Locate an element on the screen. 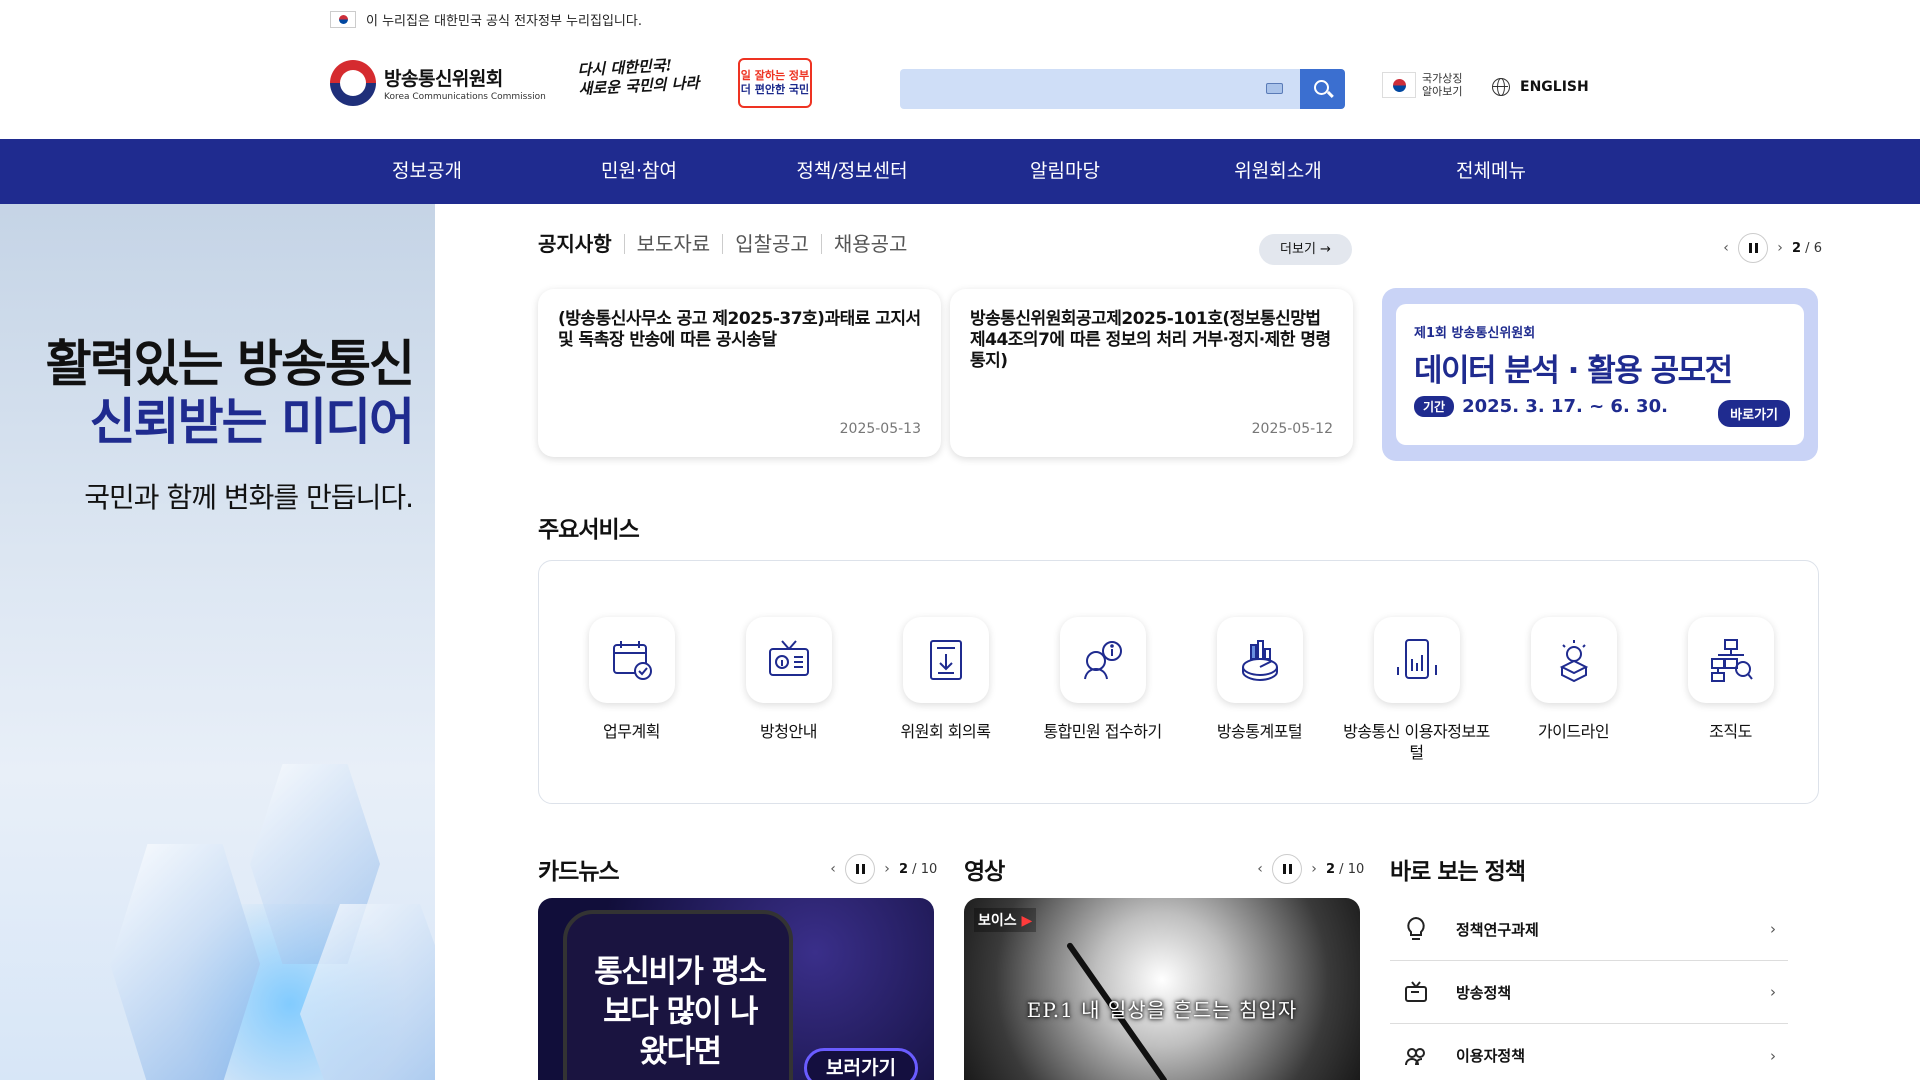 The image size is (1920, 1080). nav-item-all-menu: 전체메뉴 is located at coordinates (1491, 171).